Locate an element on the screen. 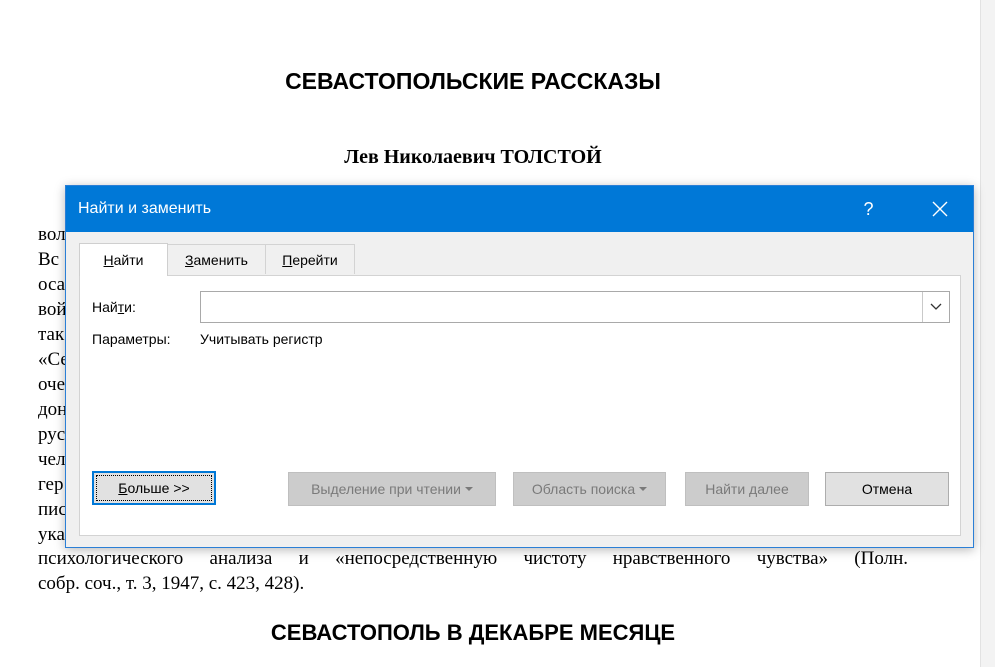  dialog-titlebar: Найти и заменить ? is located at coordinates (519, 209).